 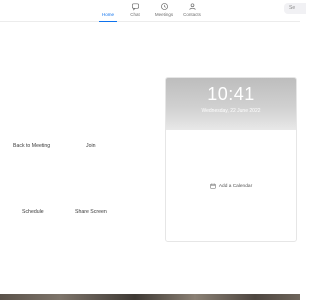 I want to click on tab-home-label: Home, so click(x=107, y=14).